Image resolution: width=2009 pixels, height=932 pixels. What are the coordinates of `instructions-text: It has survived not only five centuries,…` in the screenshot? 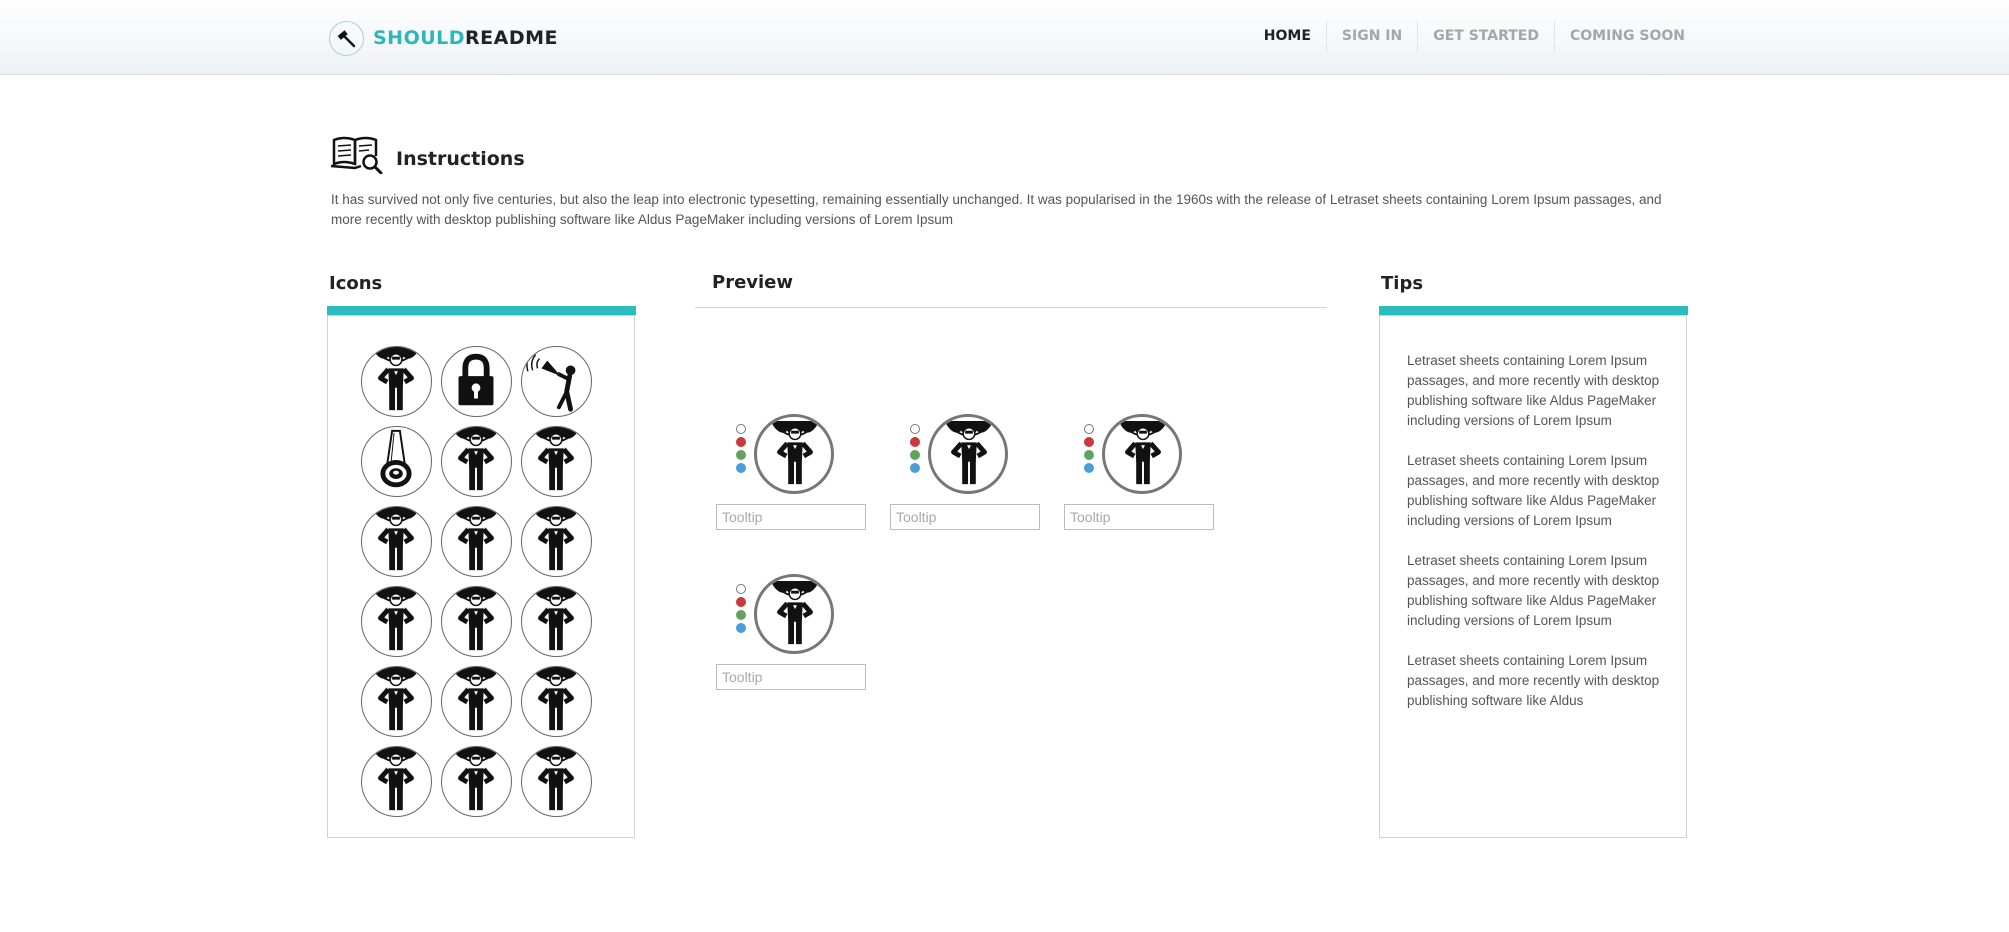 It's located at (996, 209).